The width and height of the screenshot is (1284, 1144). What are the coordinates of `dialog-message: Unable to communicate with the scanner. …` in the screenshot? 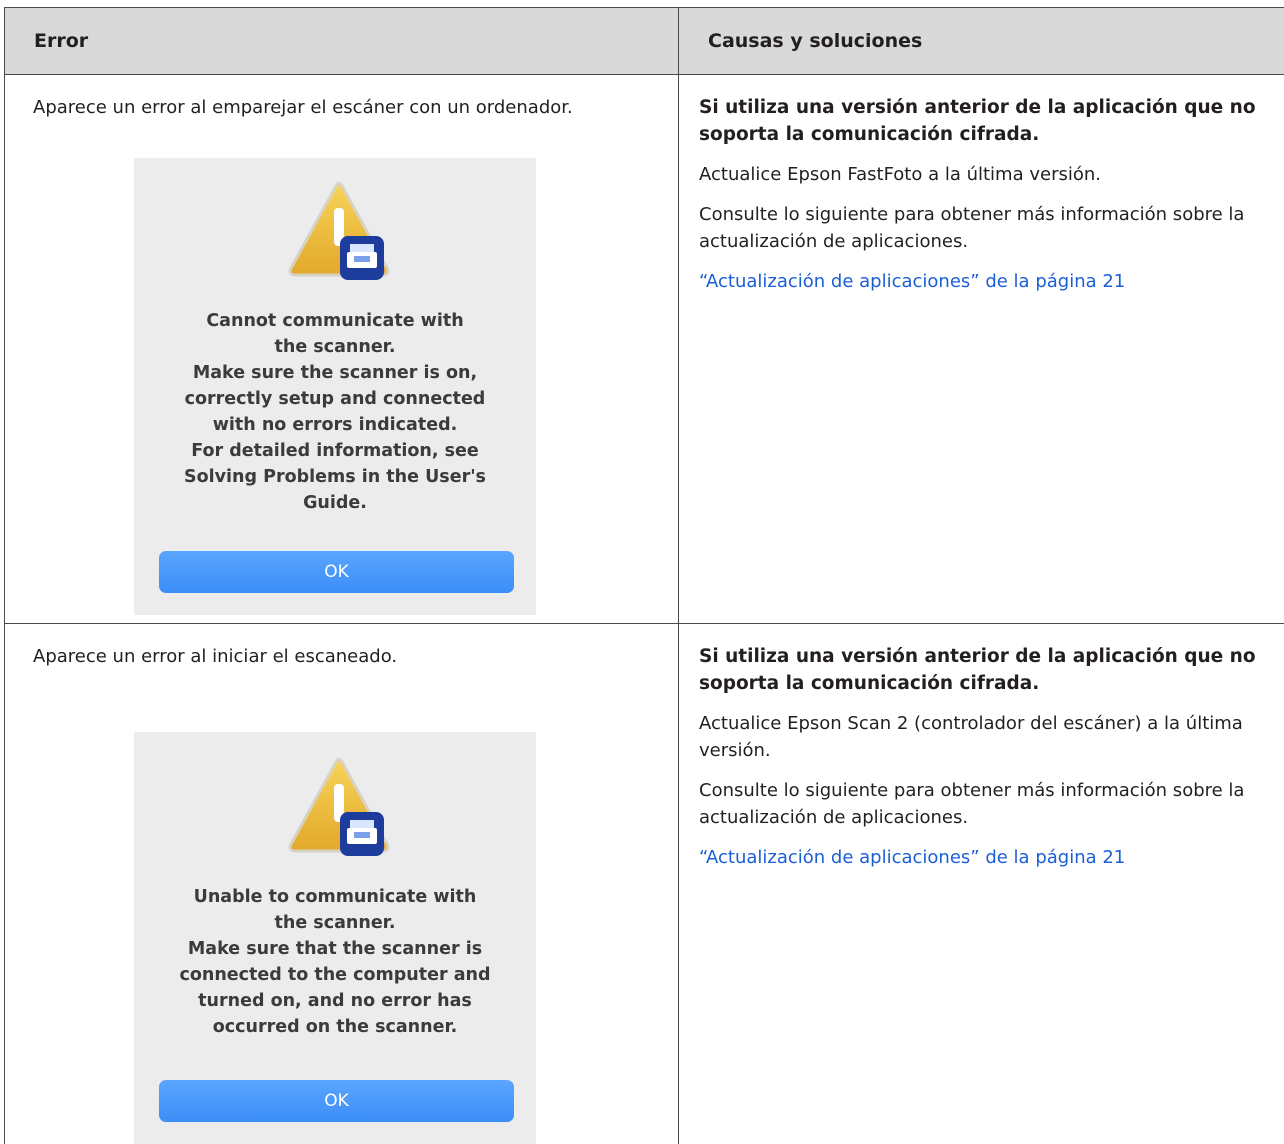 It's located at (335, 962).